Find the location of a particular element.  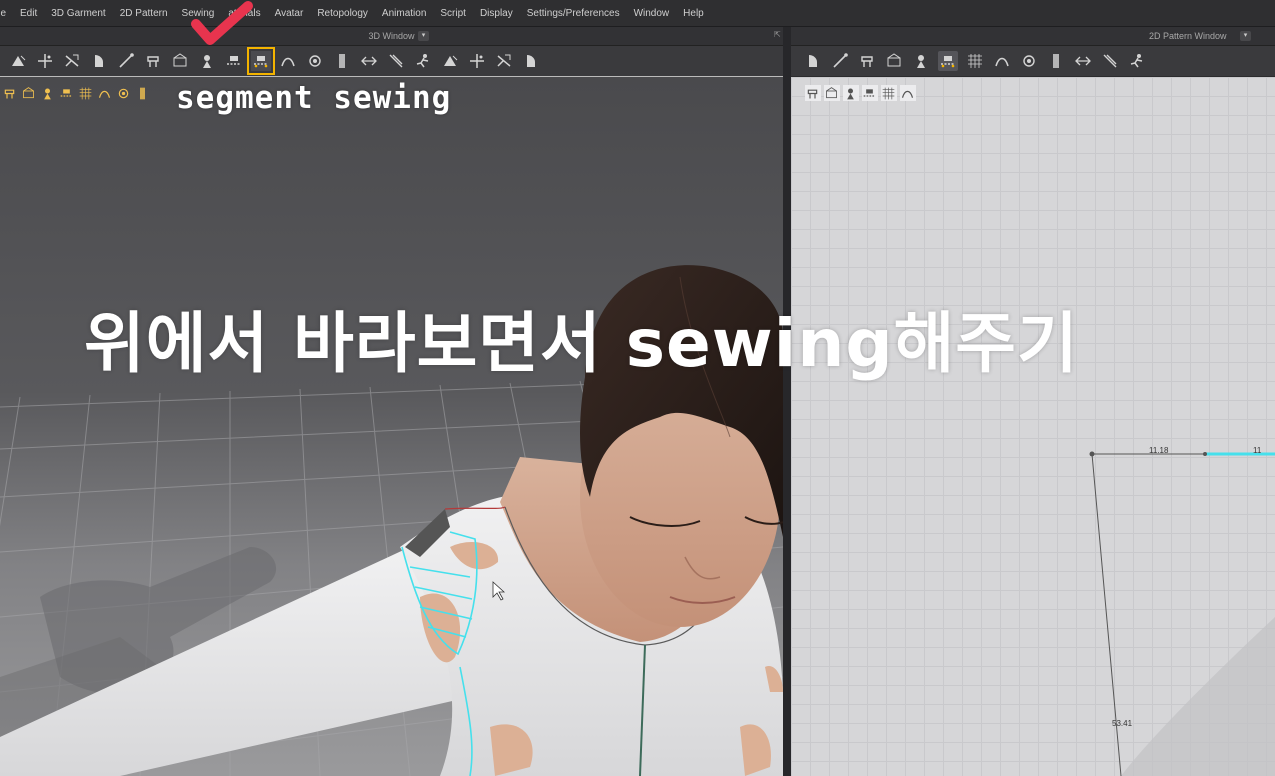

edit-curve-icon is located at coordinates (315, 61).